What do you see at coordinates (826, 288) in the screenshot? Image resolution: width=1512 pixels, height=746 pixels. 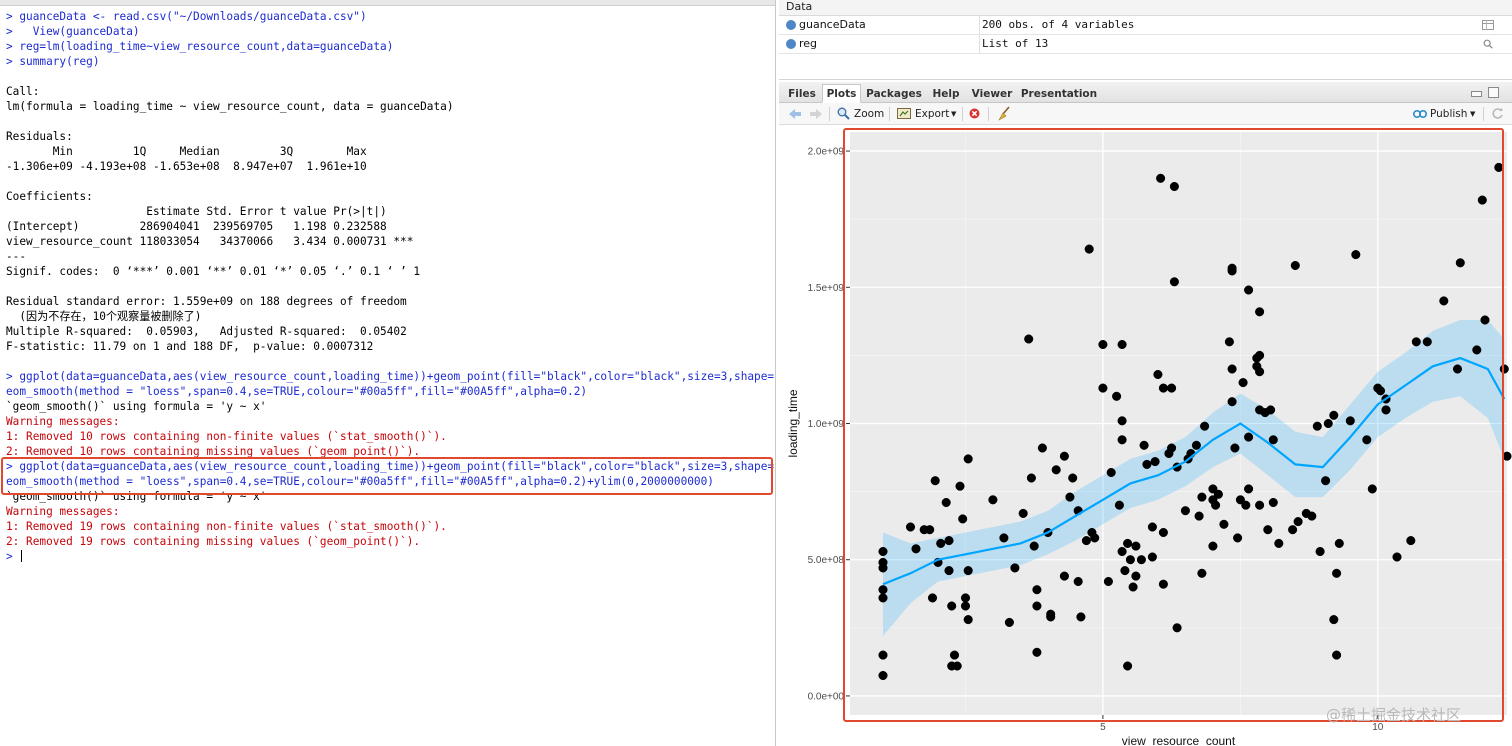 I see `y-tick-label: 1.5e+09` at bounding box center [826, 288].